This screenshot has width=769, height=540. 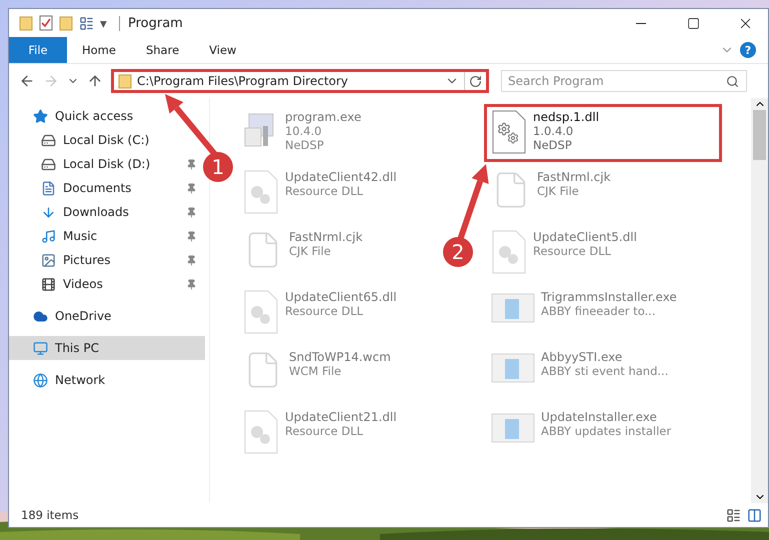 What do you see at coordinates (340, 357) in the screenshot?
I see `file-name: SndToWP14.wcm` at bounding box center [340, 357].